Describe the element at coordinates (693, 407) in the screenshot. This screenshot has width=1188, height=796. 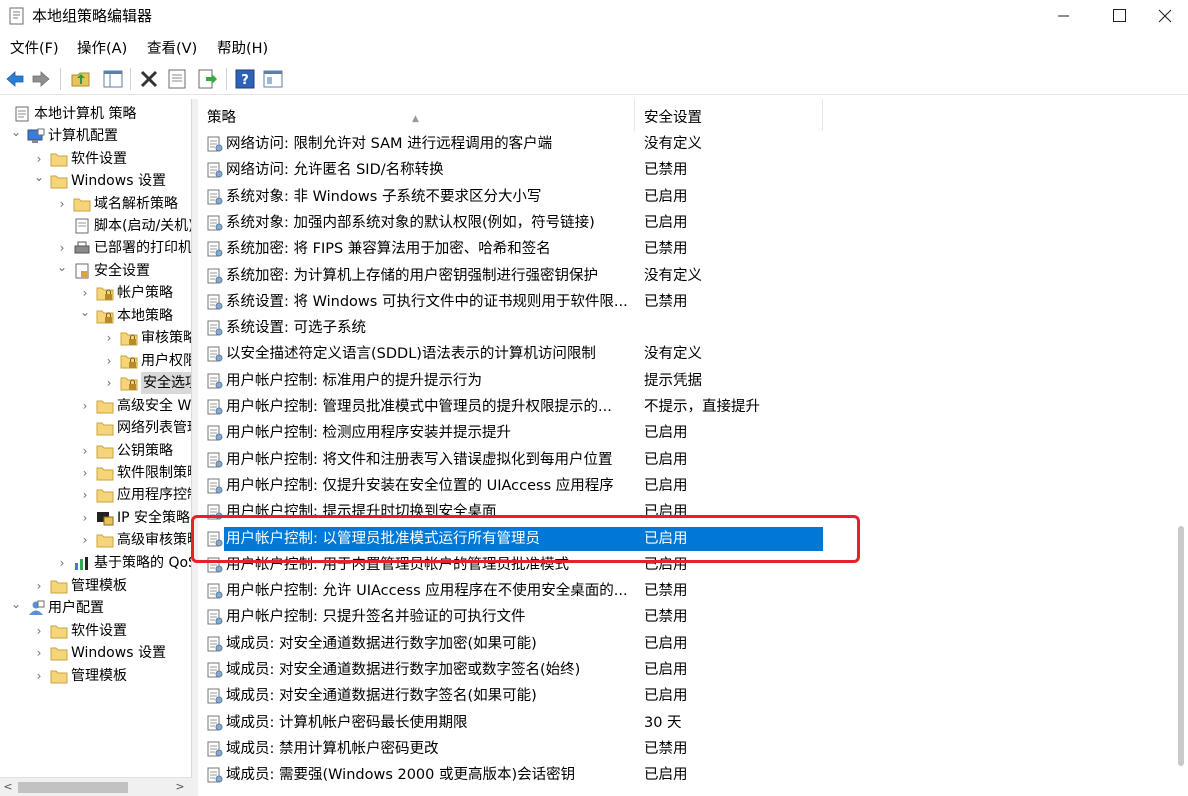
I see `policy-row: 用户帐户控制: 管理员批准模式中管理员的提升权限提示的... 不提示，直接提升` at that location.